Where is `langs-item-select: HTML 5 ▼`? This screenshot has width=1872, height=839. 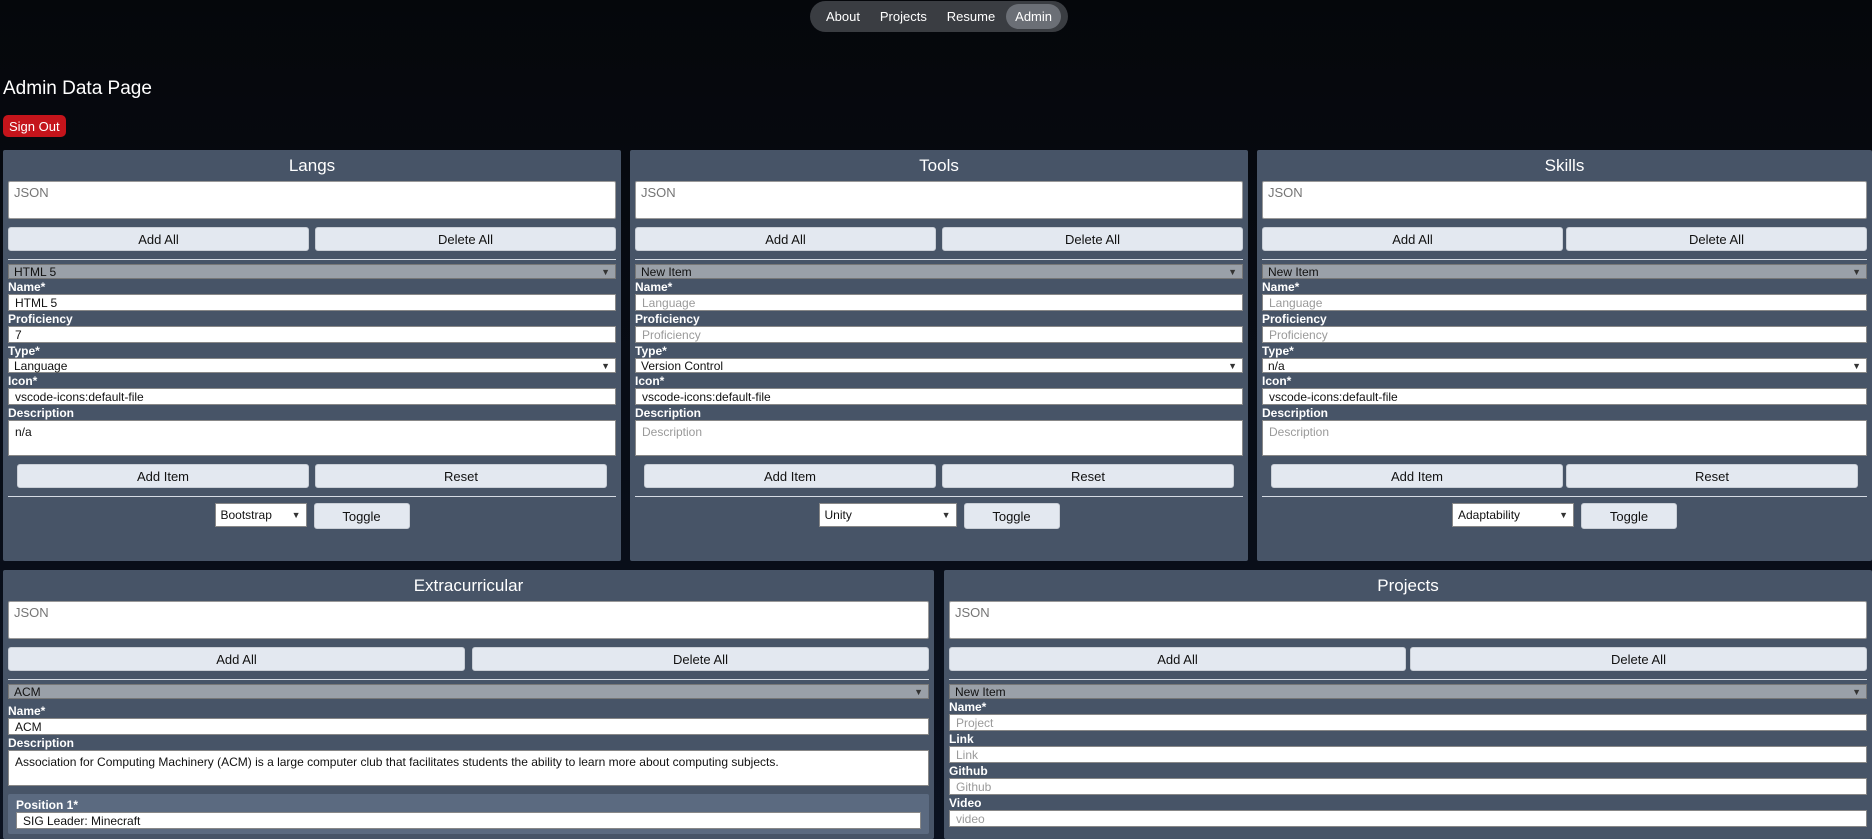 langs-item-select: HTML 5 ▼ is located at coordinates (312, 271).